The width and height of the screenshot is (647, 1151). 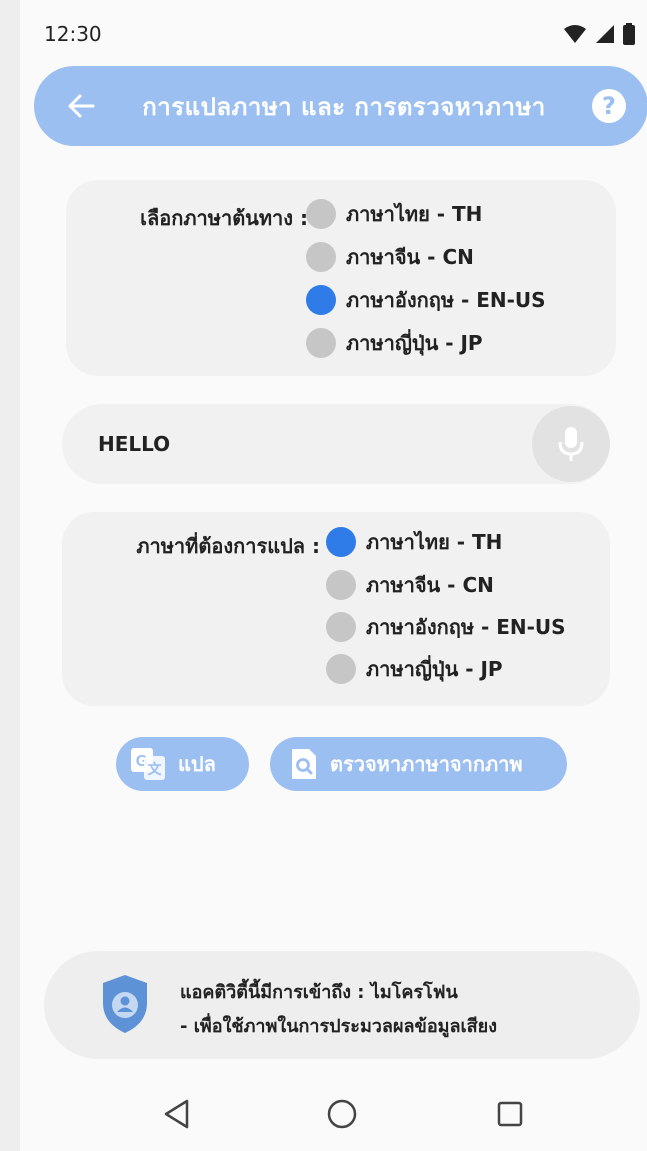 What do you see at coordinates (73, 34) in the screenshot?
I see `status-time: 12:30` at bounding box center [73, 34].